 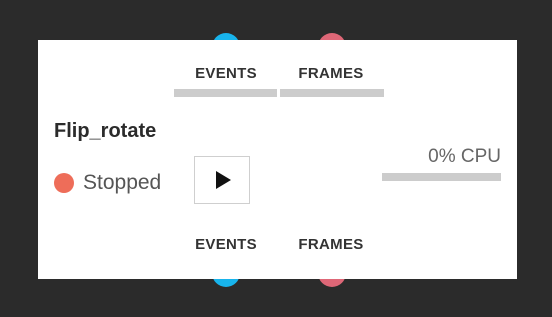 I want to click on play-button, so click(x=222, y=180).